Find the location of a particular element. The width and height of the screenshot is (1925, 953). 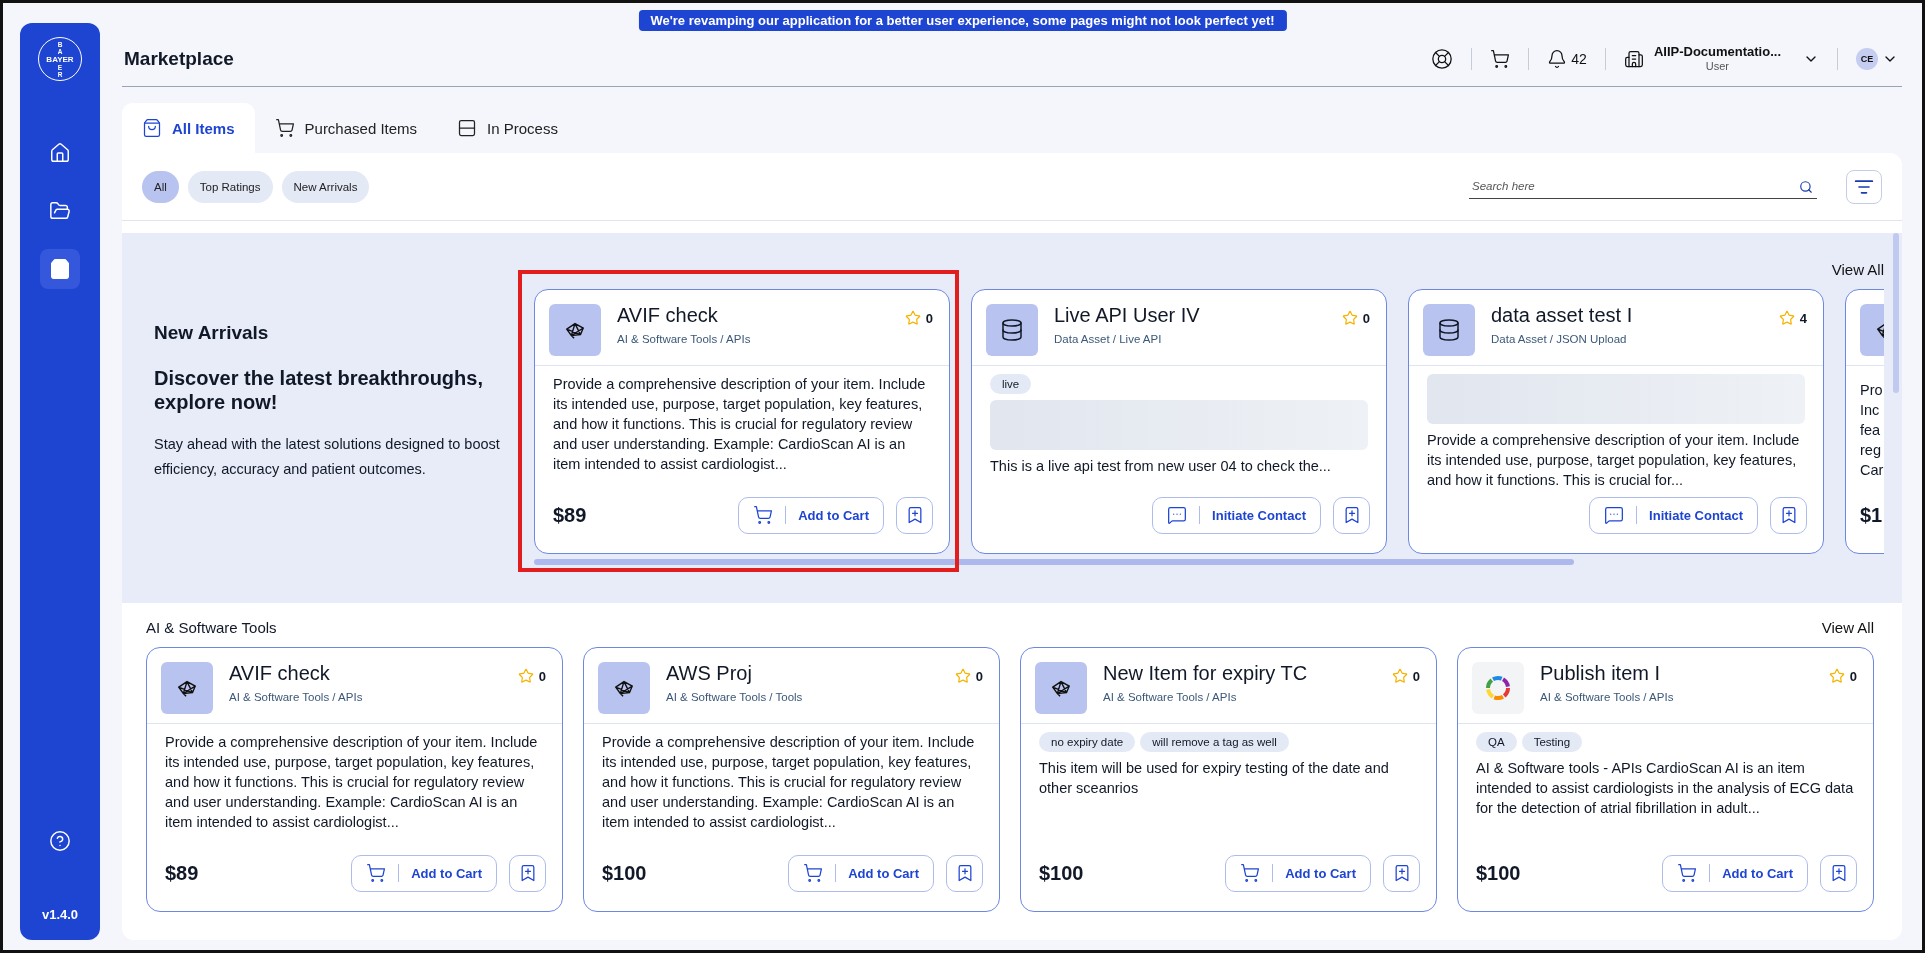

item-category: Data Asset / JSON Upload is located at coordinates (1559, 339).